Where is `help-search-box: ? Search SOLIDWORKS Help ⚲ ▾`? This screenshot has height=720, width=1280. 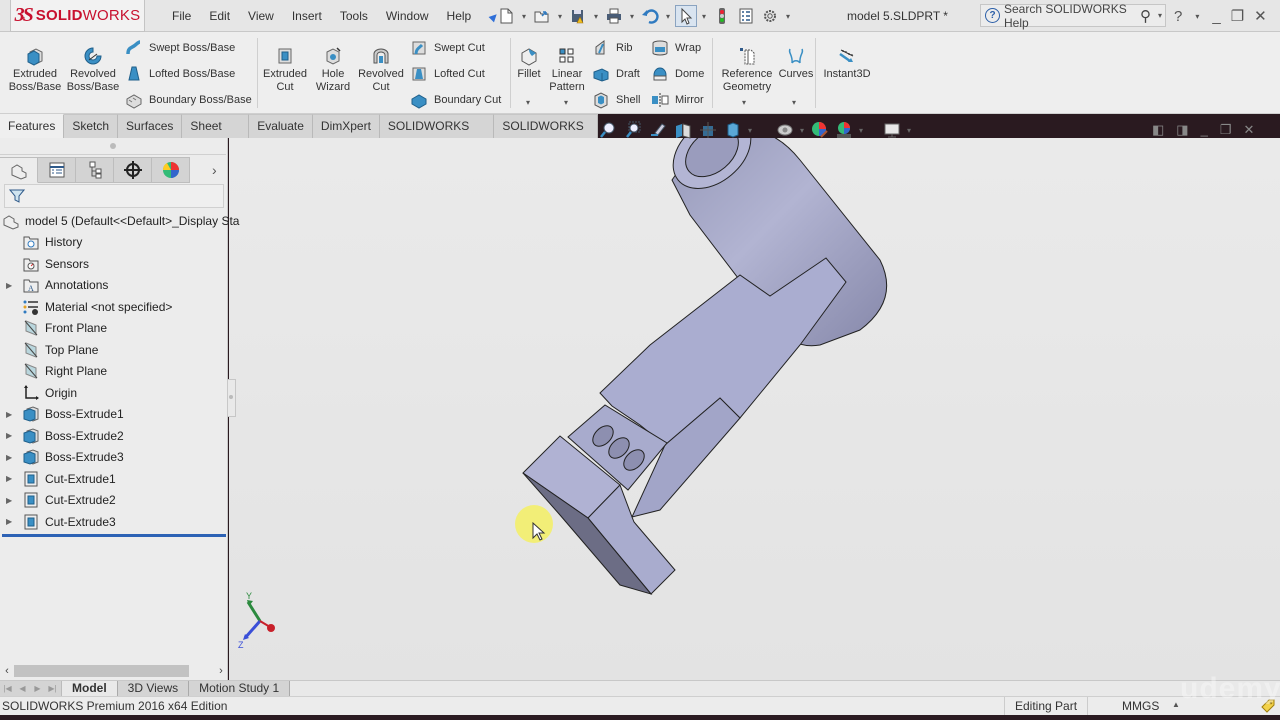 help-search-box: ? Search SOLIDWORKS Help ⚲ ▾ is located at coordinates (1073, 16).